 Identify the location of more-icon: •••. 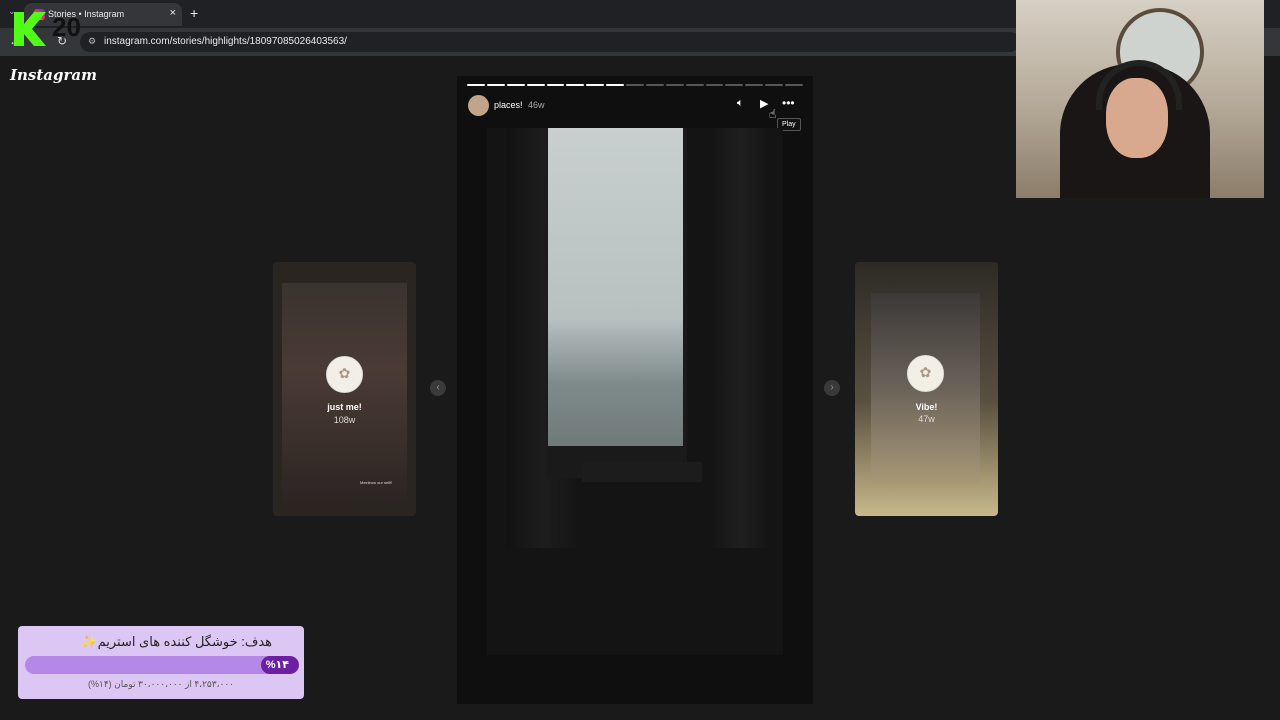
(788, 103).